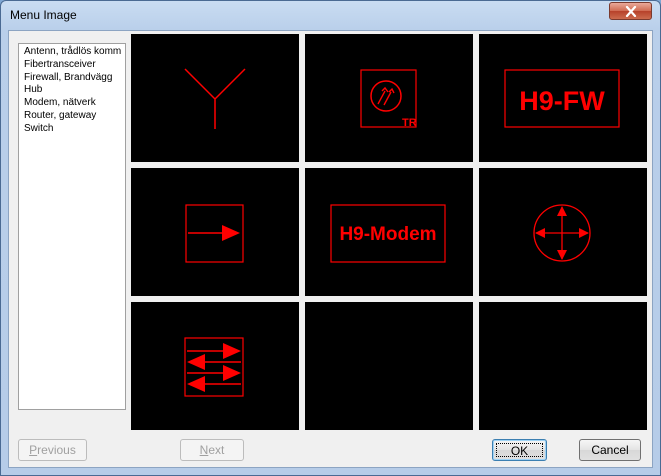 The width and height of the screenshot is (661, 476). What do you see at coordinates (72, 52) in the screenshot?
I see `list-item: Antenn, trådlös komm` at bounding box center [72, 52].